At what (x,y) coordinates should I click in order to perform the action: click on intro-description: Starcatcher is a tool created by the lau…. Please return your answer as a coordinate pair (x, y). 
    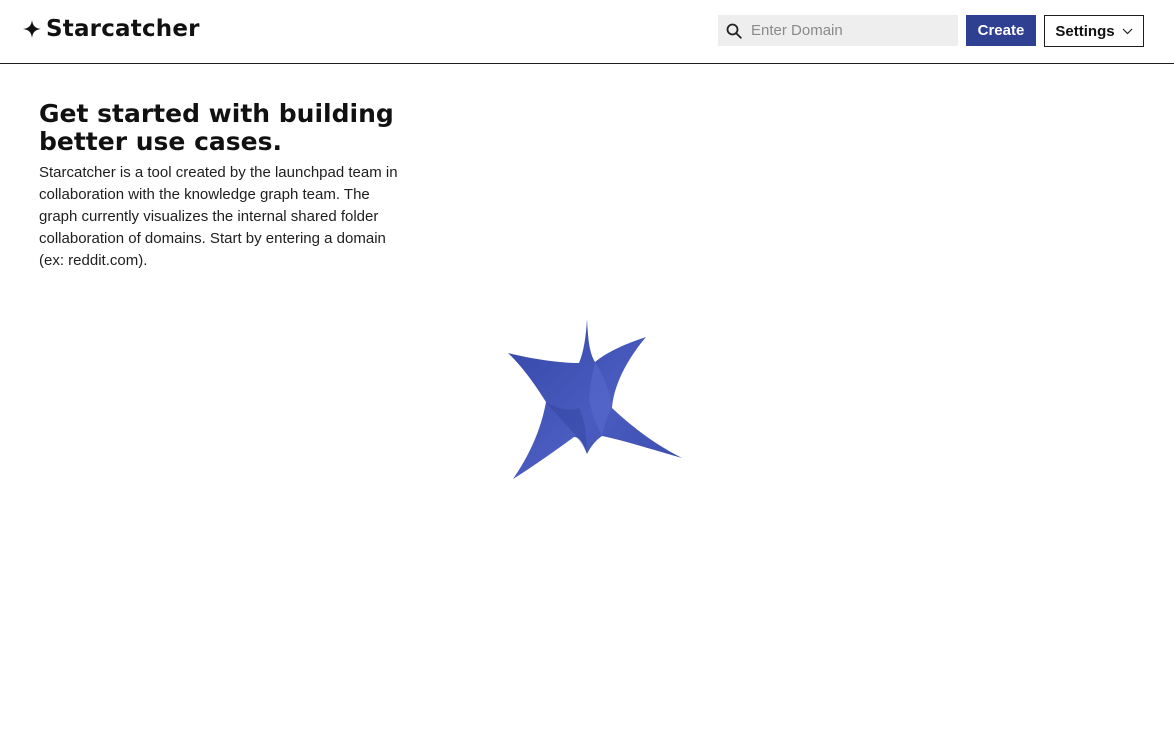
    Looking at the image, I should click on (218, 216).